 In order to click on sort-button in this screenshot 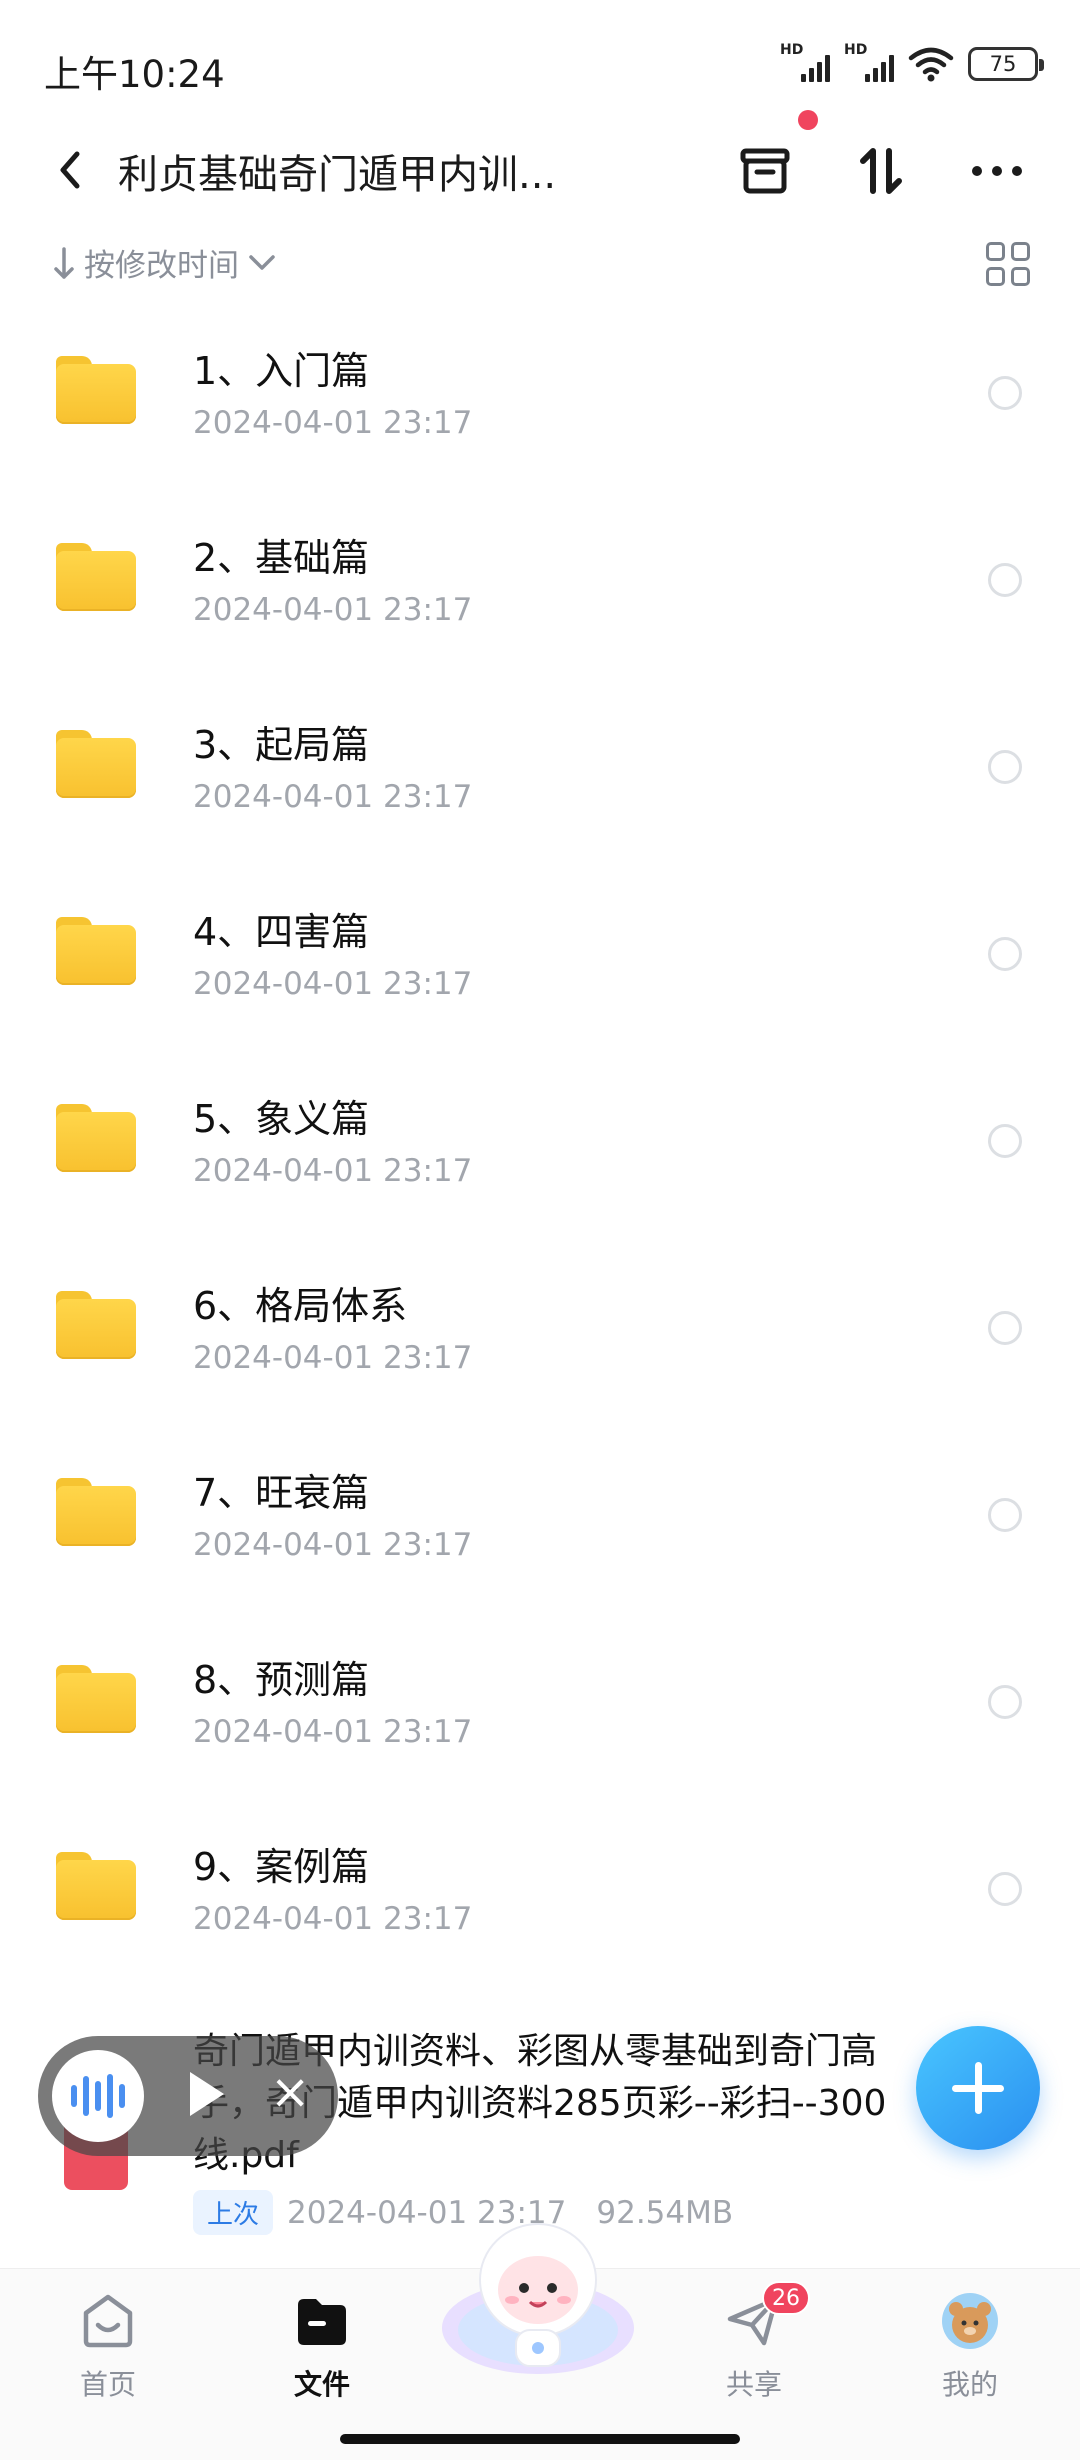, I will do `click(881, 171)`.